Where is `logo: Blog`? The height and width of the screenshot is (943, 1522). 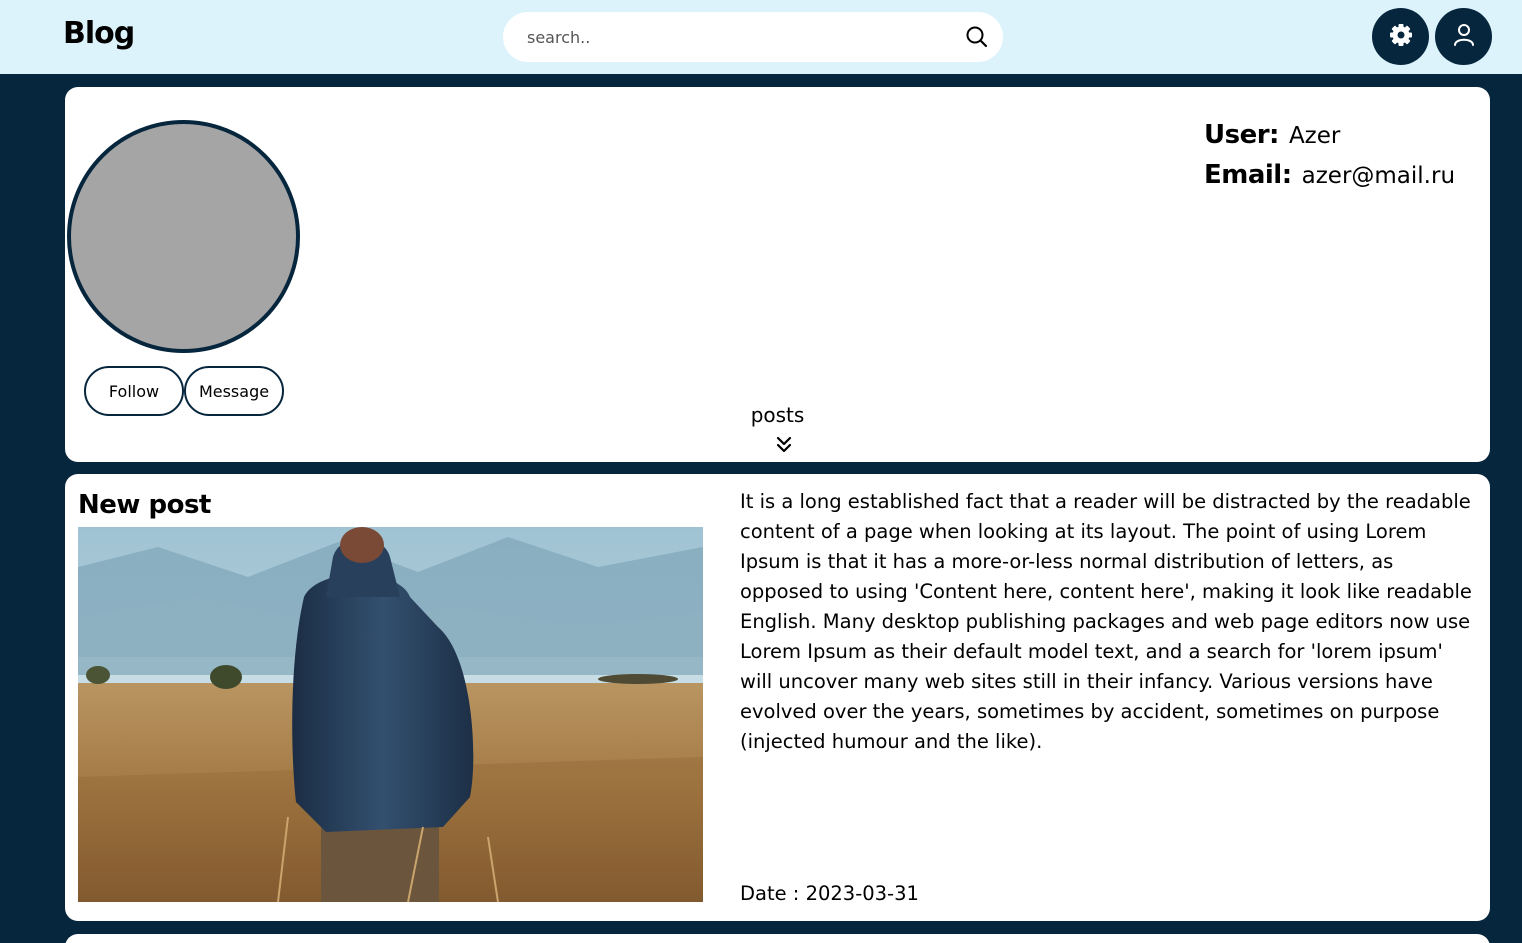
logo: Blog is located at coordinates (99, 33).